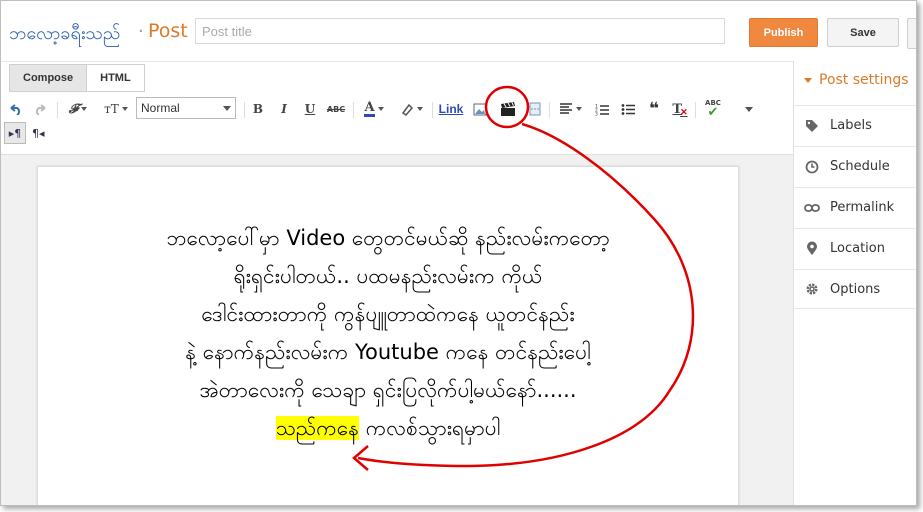 The image size is (923, 512). I want to click on tab-compose: Compose, so click(48, 78).